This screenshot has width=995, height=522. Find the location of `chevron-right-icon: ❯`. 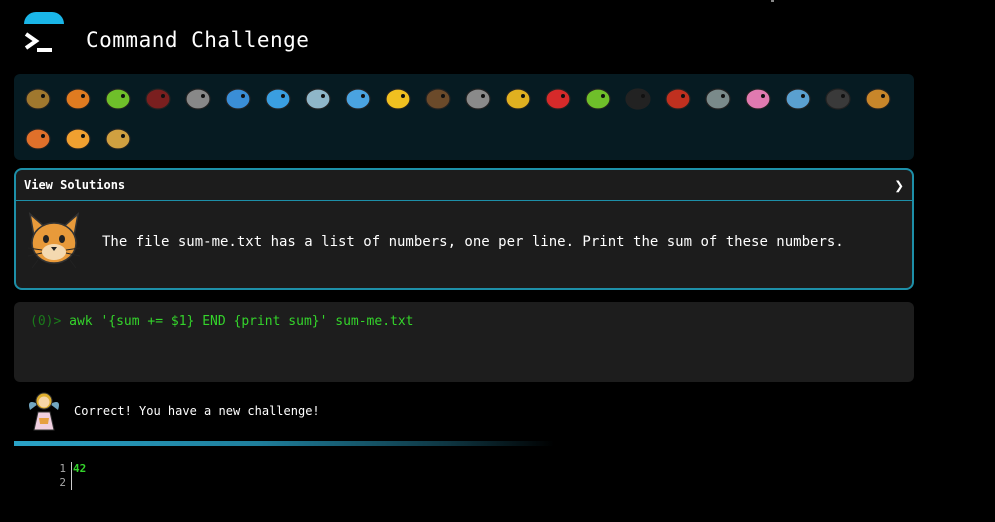

chevron-right-icon: ❯ is located at coordinates (899, 185).